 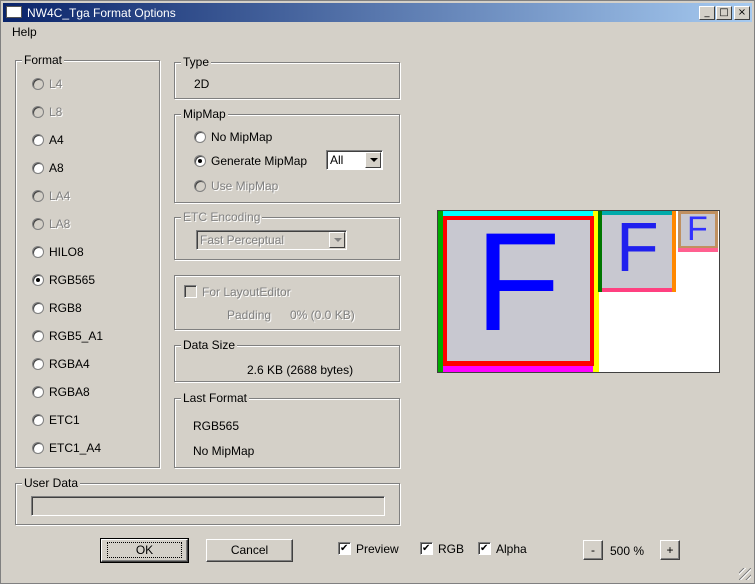 I want to click on format-option-label: RGBA8, so click(x=69, y=392).